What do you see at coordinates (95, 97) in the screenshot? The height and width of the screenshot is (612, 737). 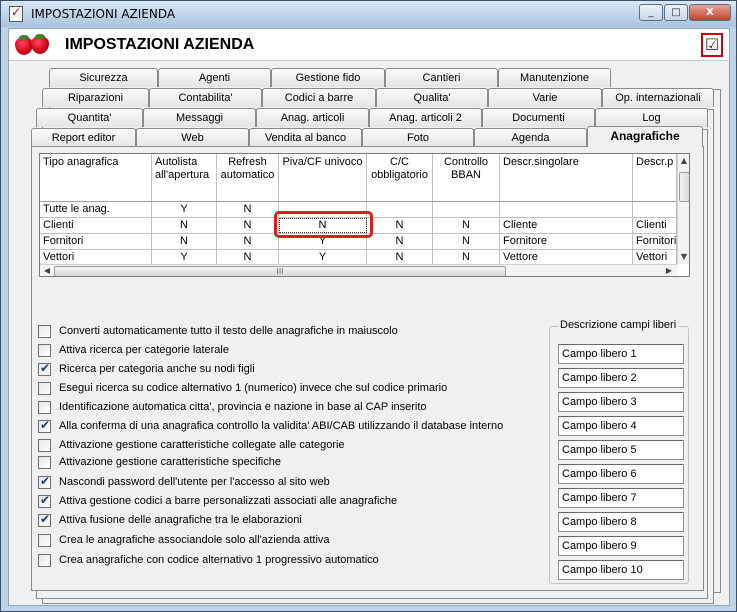 I see `tab-riparazioni: Riparazioni` at bounding box center [95, 97].